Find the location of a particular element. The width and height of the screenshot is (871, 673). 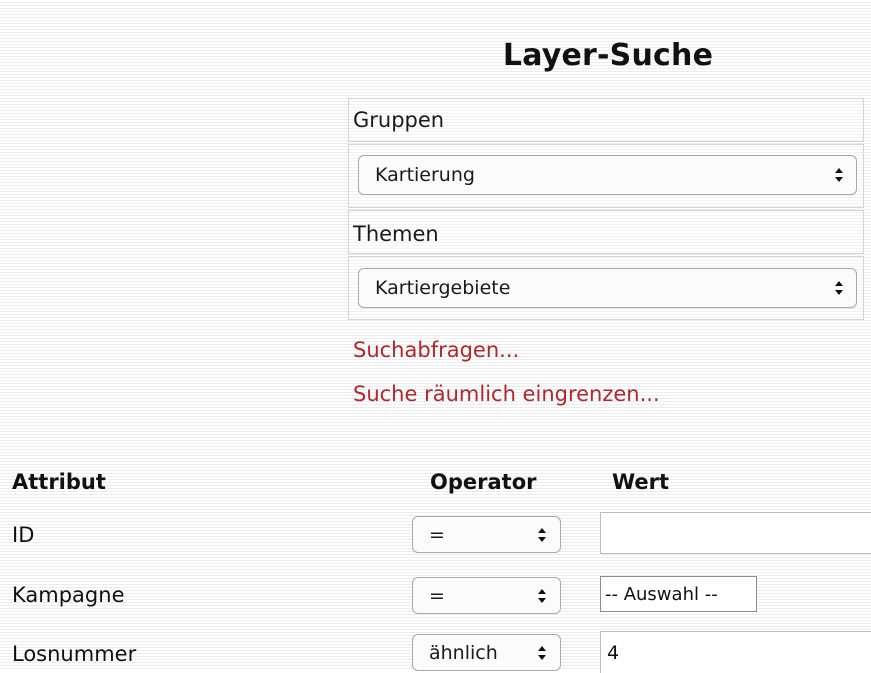

themes-select: Kartiergebiete is located at coordinates (607, 288).